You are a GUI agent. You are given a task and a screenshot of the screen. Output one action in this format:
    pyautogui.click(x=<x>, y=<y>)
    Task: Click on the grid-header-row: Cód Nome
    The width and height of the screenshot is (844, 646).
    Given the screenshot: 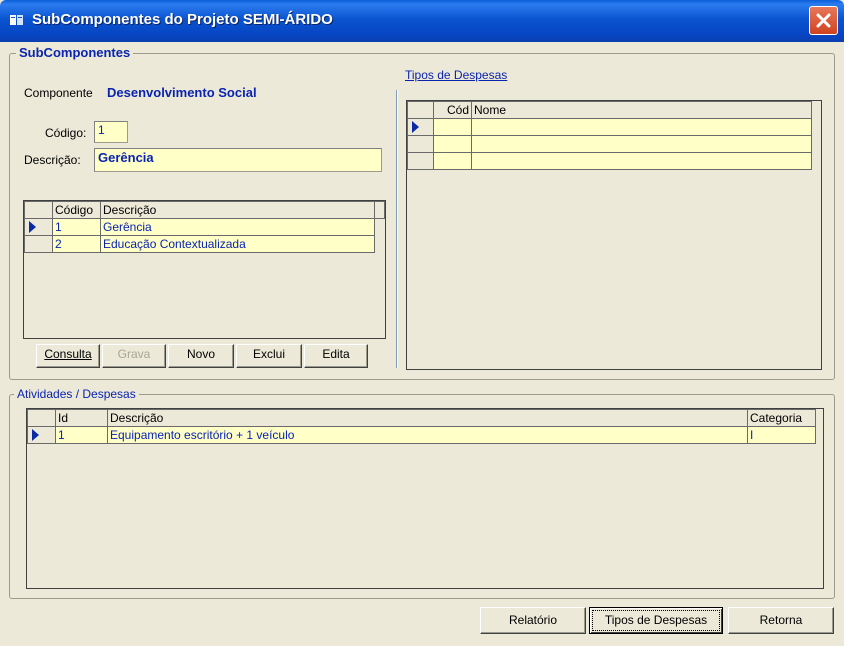 What is the action you would take?
    pyautogui.click(x=609, y=110)
    